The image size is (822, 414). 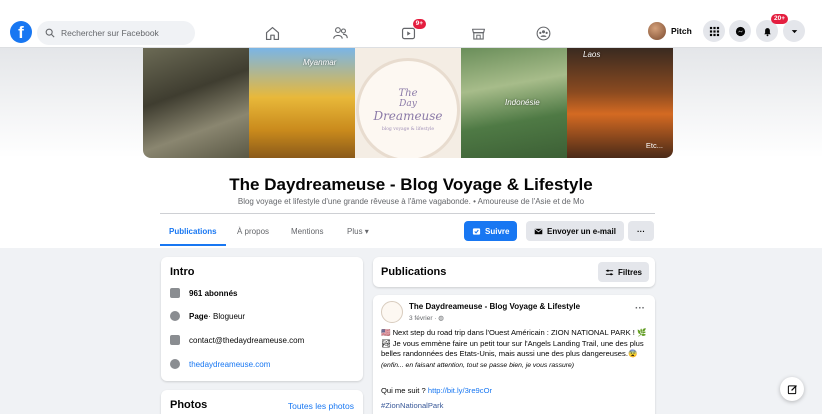 I want to click on see-all-photos-link: Toutes les photos, so click(x=321, y=406).